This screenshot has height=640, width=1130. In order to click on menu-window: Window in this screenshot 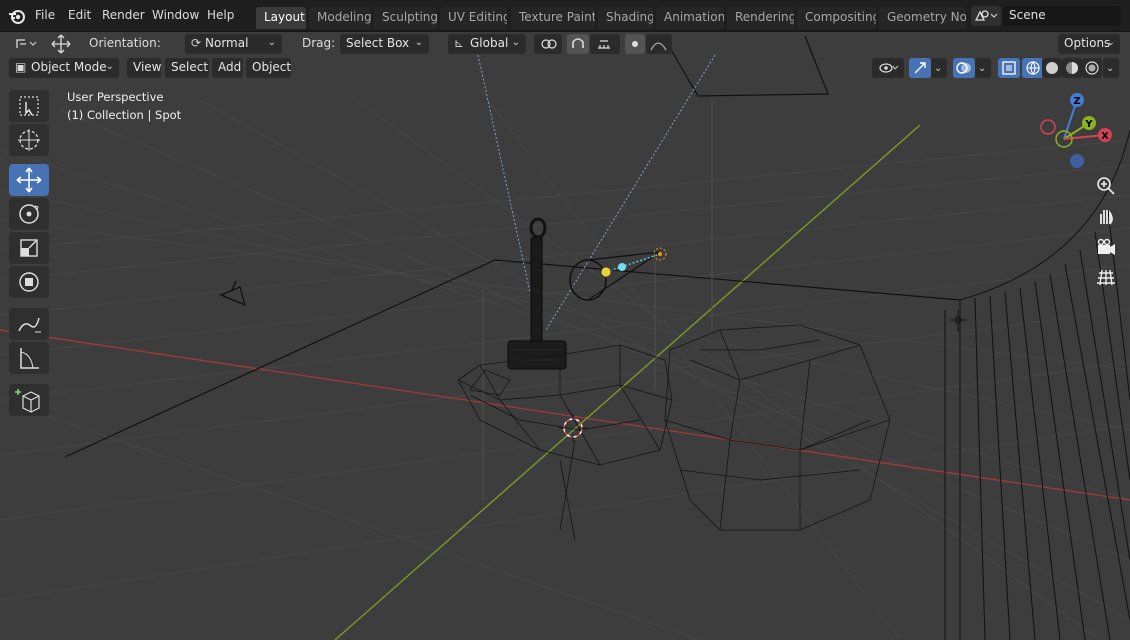, I will do `click(175, 15)`.